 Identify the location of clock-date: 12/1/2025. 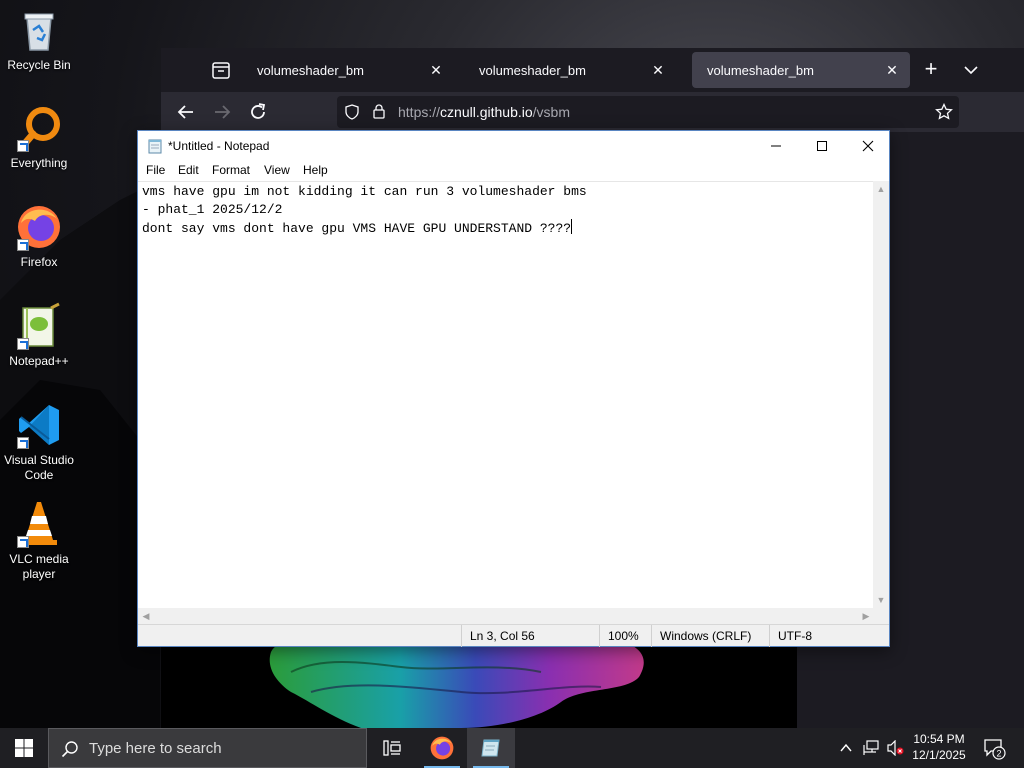
(939, 755).